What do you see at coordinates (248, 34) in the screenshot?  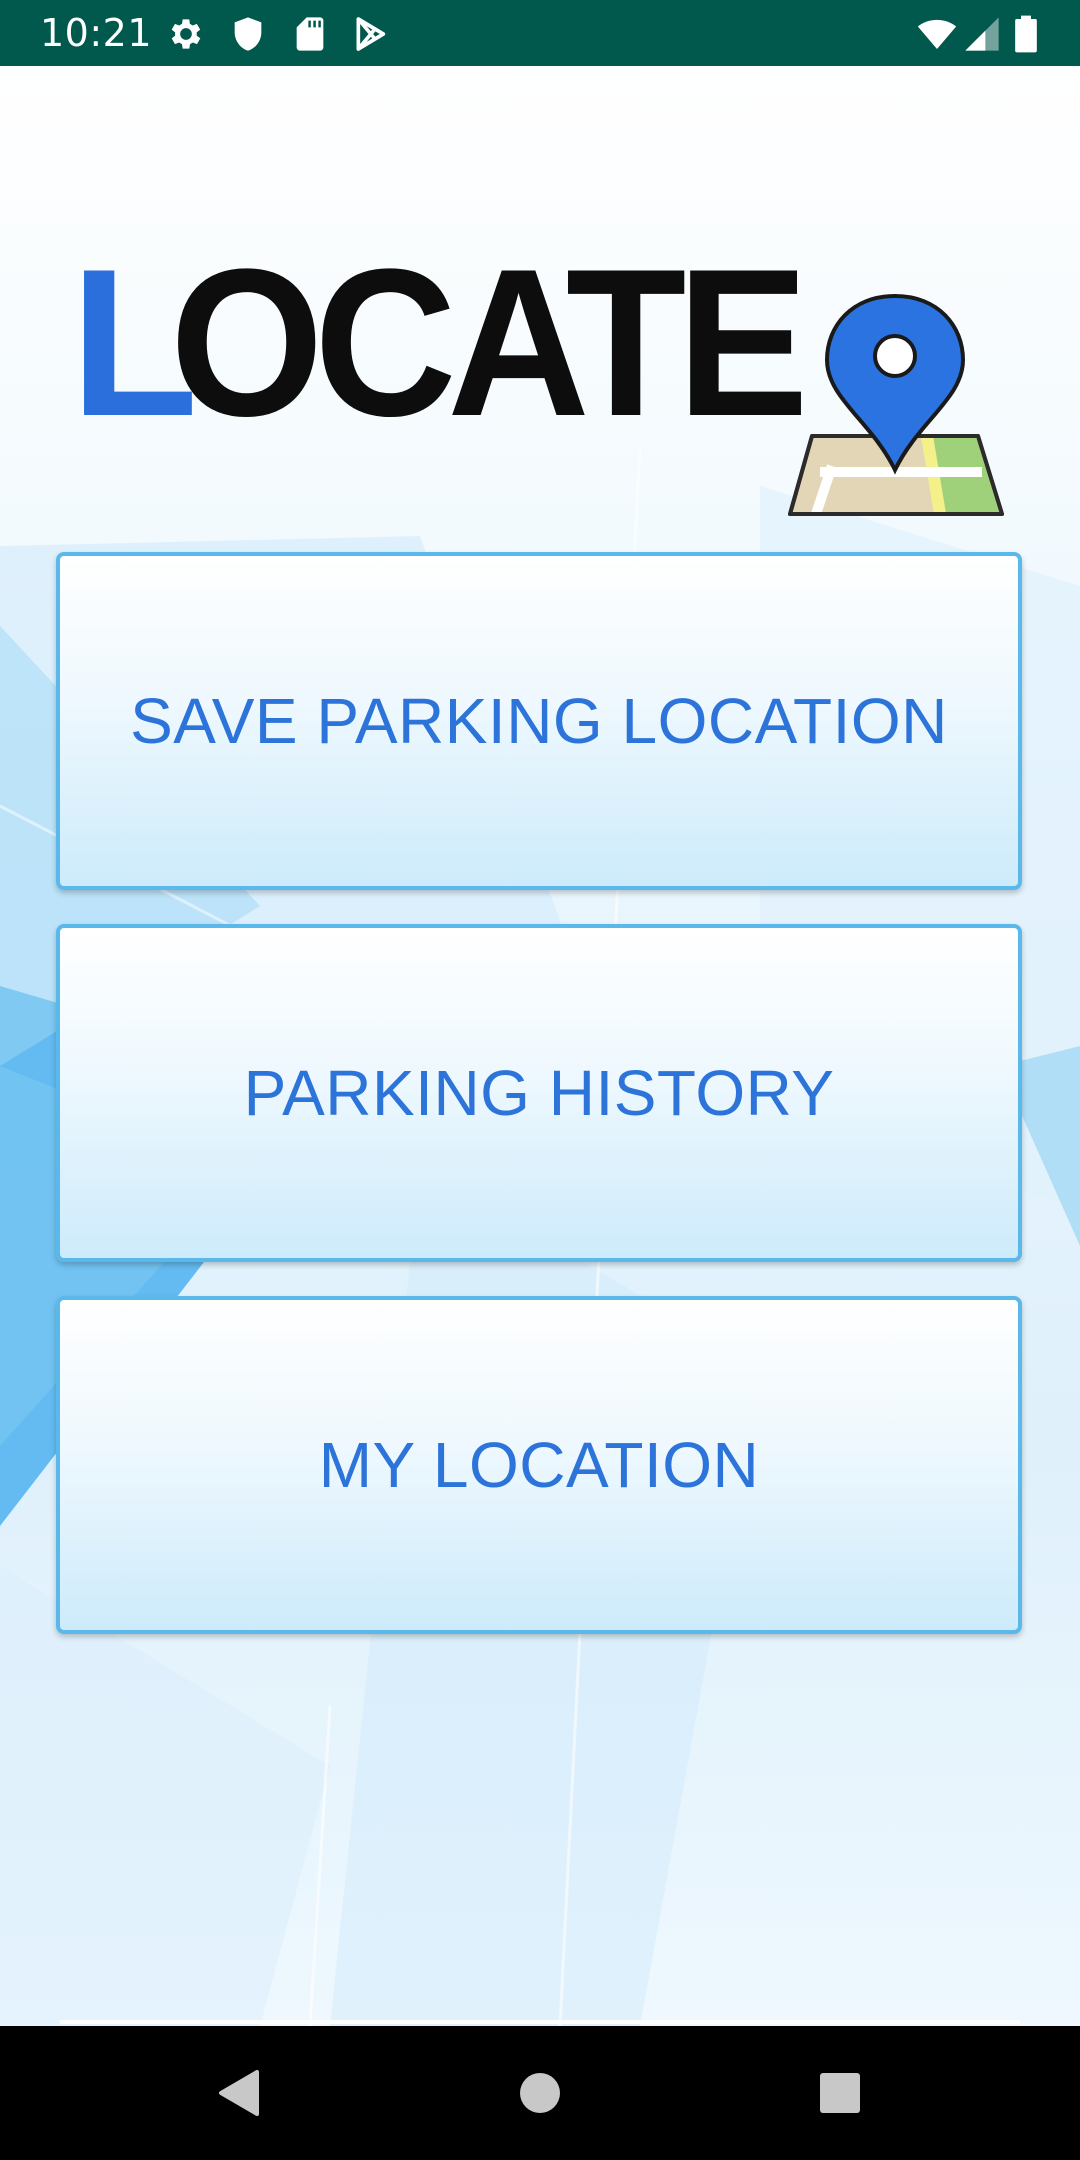 I see `shield-icon` at bounding box center [248, 34].